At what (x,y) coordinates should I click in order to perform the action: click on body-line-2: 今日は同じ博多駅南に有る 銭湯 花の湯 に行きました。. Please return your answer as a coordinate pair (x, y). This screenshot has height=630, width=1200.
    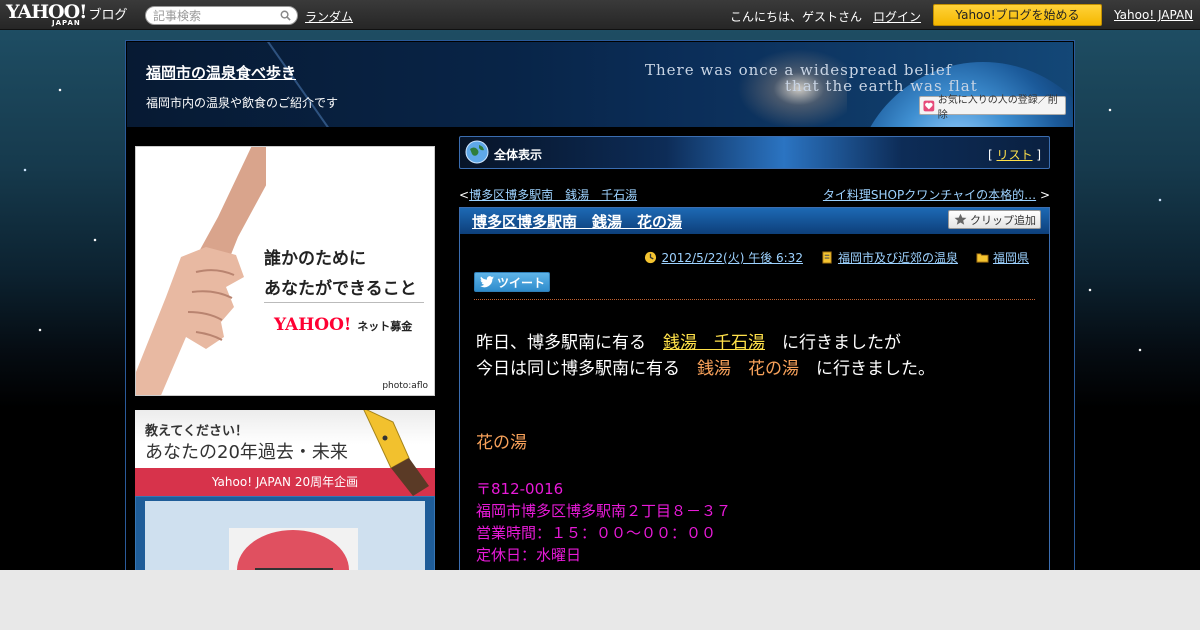
    Looking at the image, I should click on (756, 369).